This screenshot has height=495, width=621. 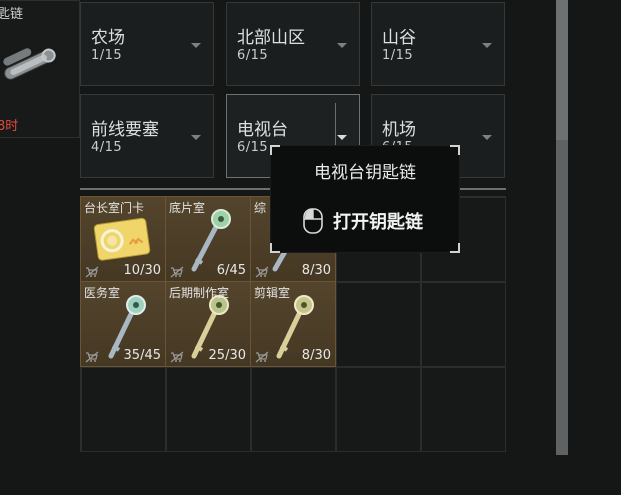 I want to click on item-label: 综, so click(x=260, y=208).